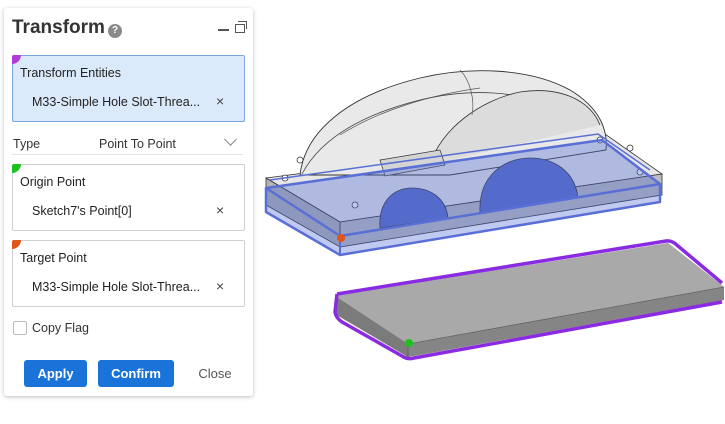 The height and width of the screenshot is (424, 725). What do you see at coordinates (115, 31) in the screenshot?
I see `help-icon: ?` at bounding box center [115, 31].